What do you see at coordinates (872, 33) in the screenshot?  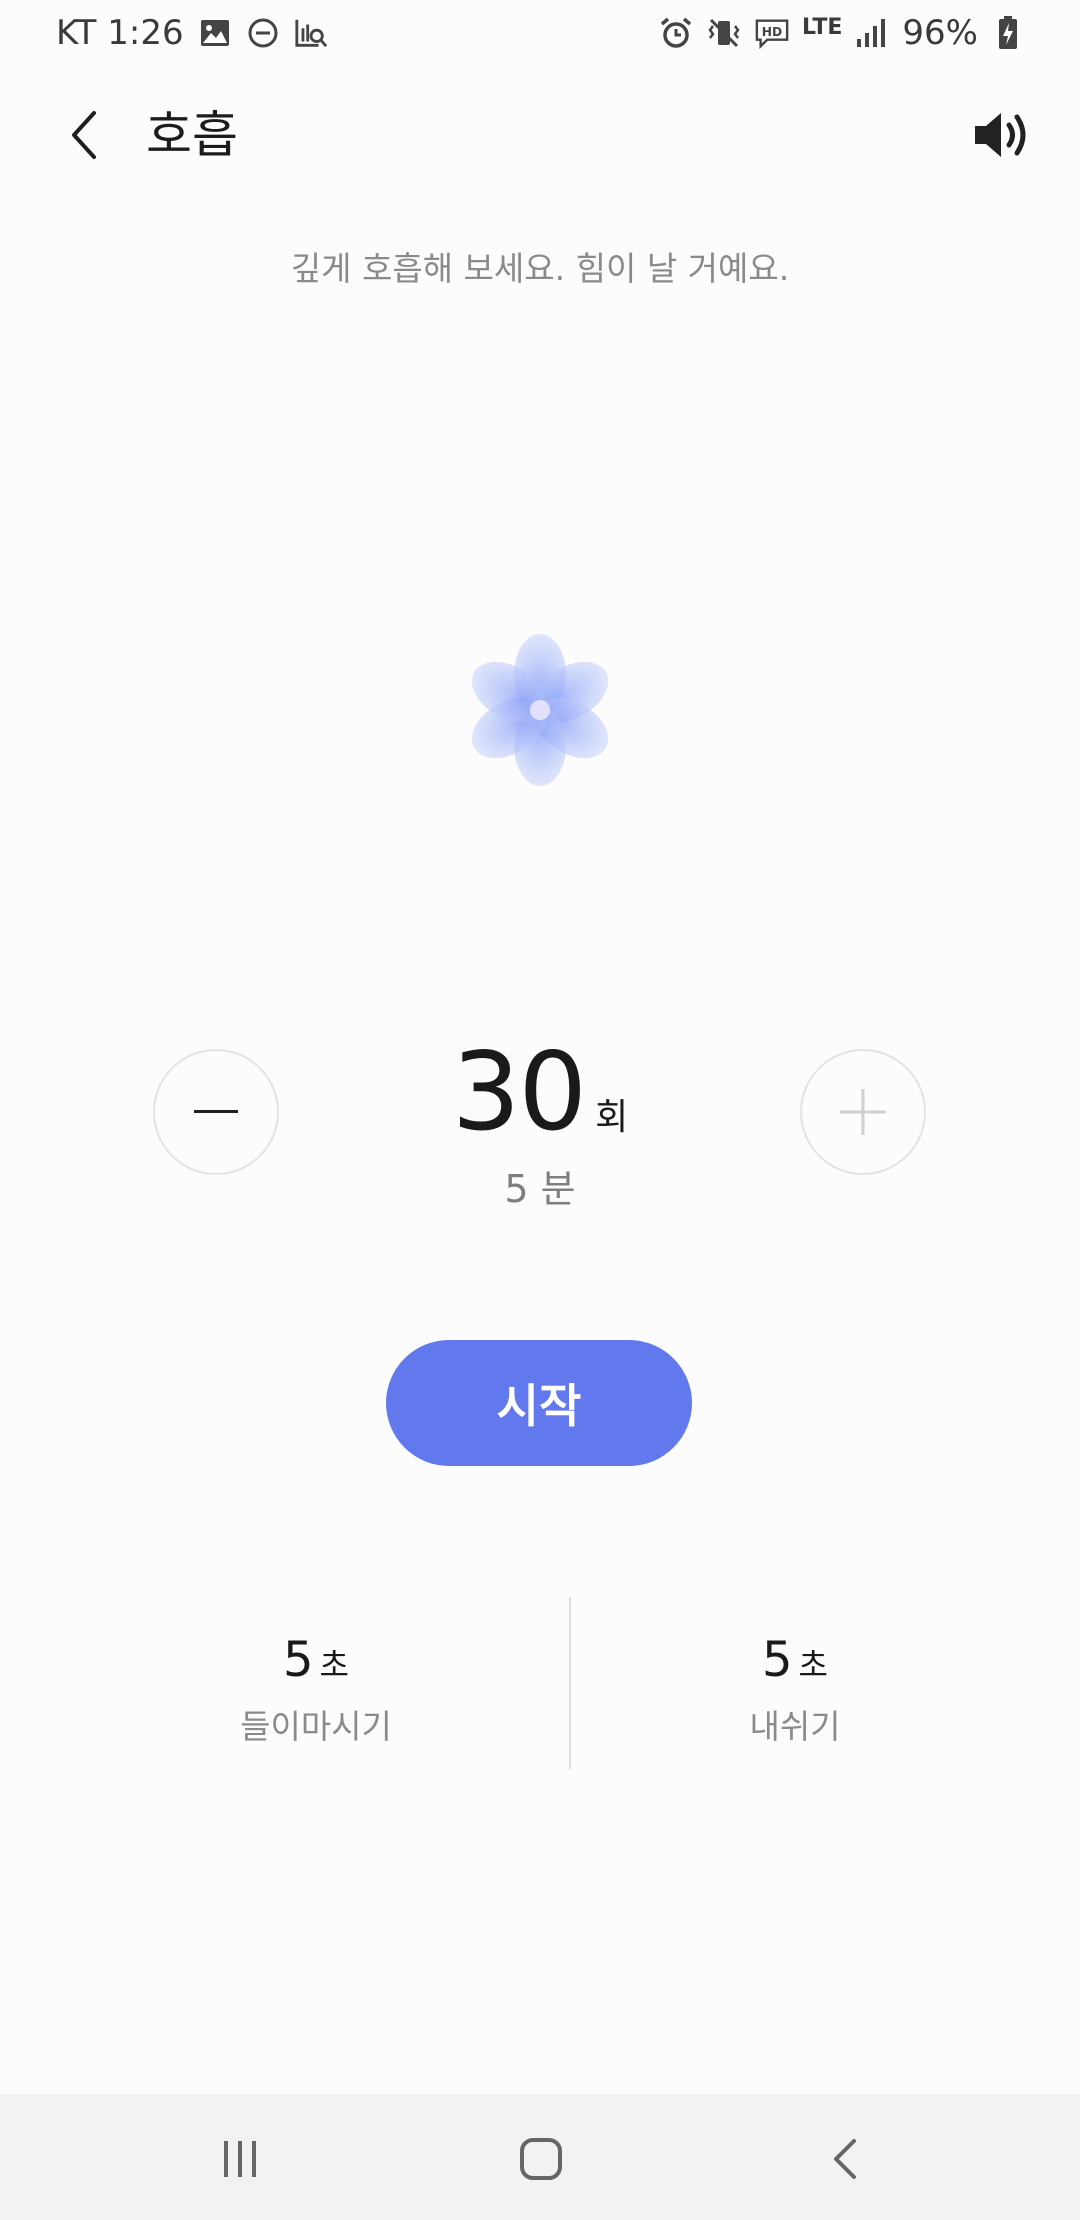 I see `signal-icon` at bounding box center [872, 33].